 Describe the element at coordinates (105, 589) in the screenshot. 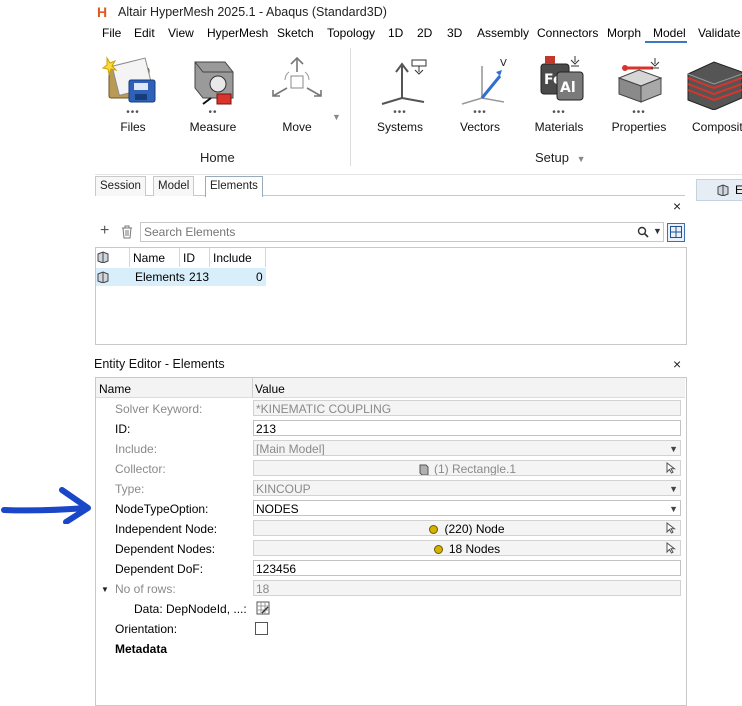

I see `collapse-triangle-icon: ▼` at that location.